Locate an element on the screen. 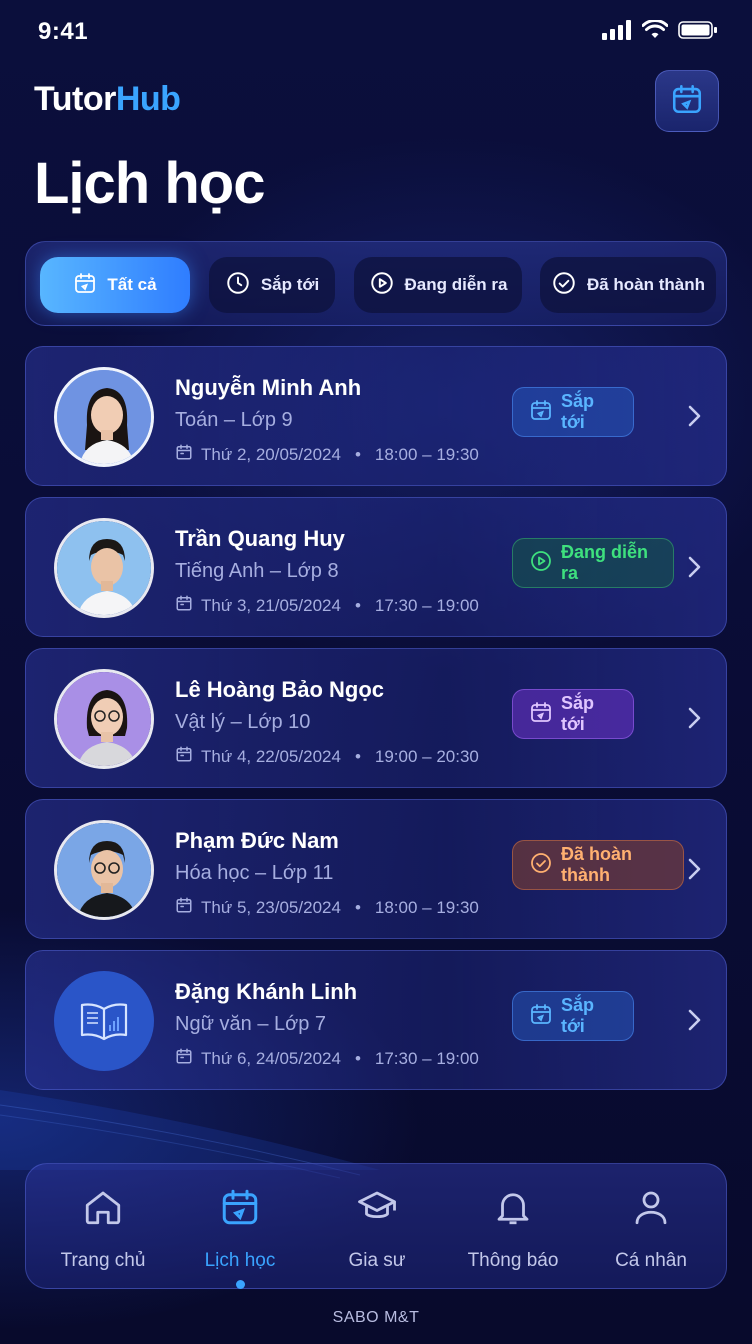  lesson-subject: Ngữ văn – Lớp 7 is located at coordinates (251, 1024).